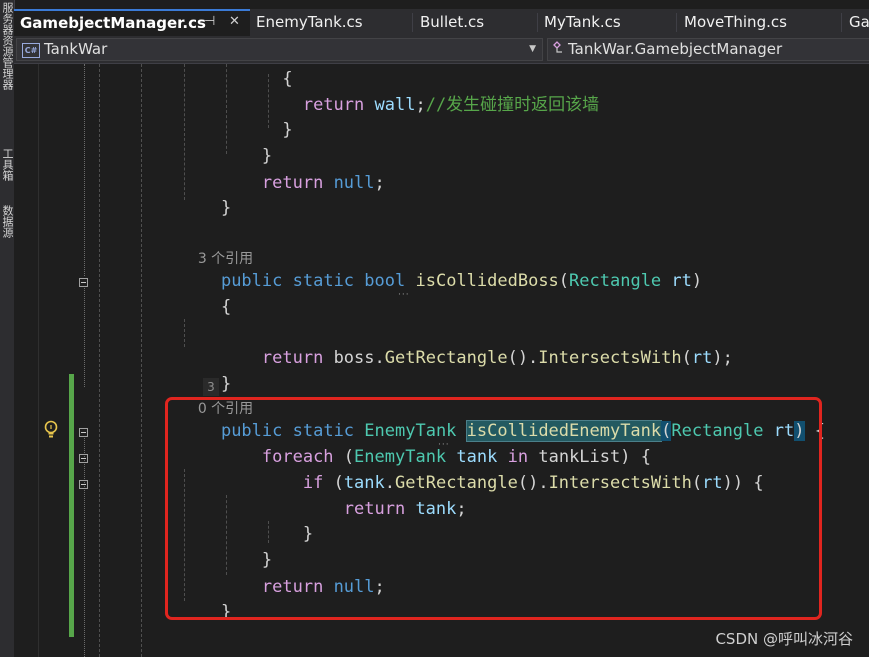 The width and height of the screenshot is (869, 657). Describe the element at coordinates (83, 282) in the screenshot. I see `collapse-toggle-isCollidedBoss` at that location.